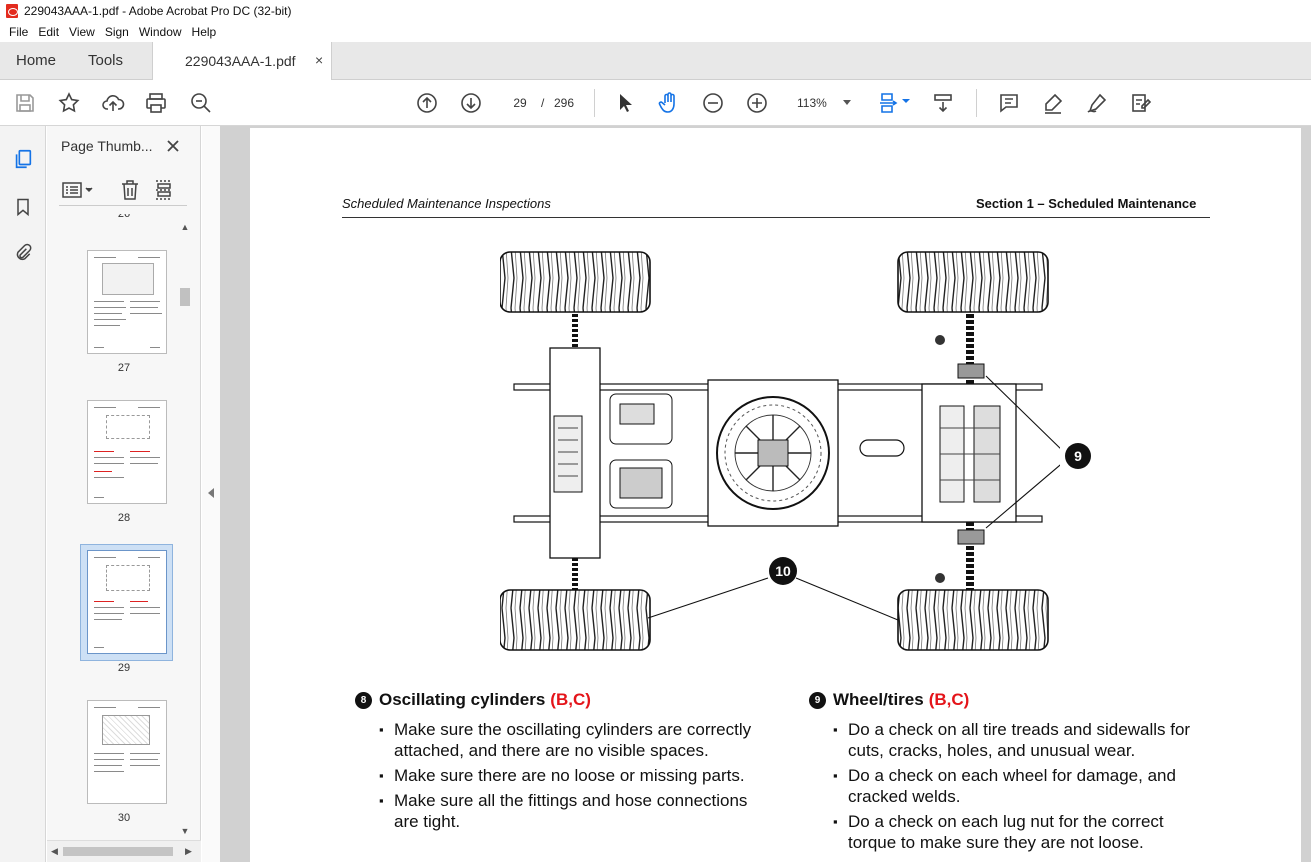 This screenshot has width=1311, height=862. Describe the element at coordinates (23, 494) in the screenshot. I see `left-navigation-rail` at that location.